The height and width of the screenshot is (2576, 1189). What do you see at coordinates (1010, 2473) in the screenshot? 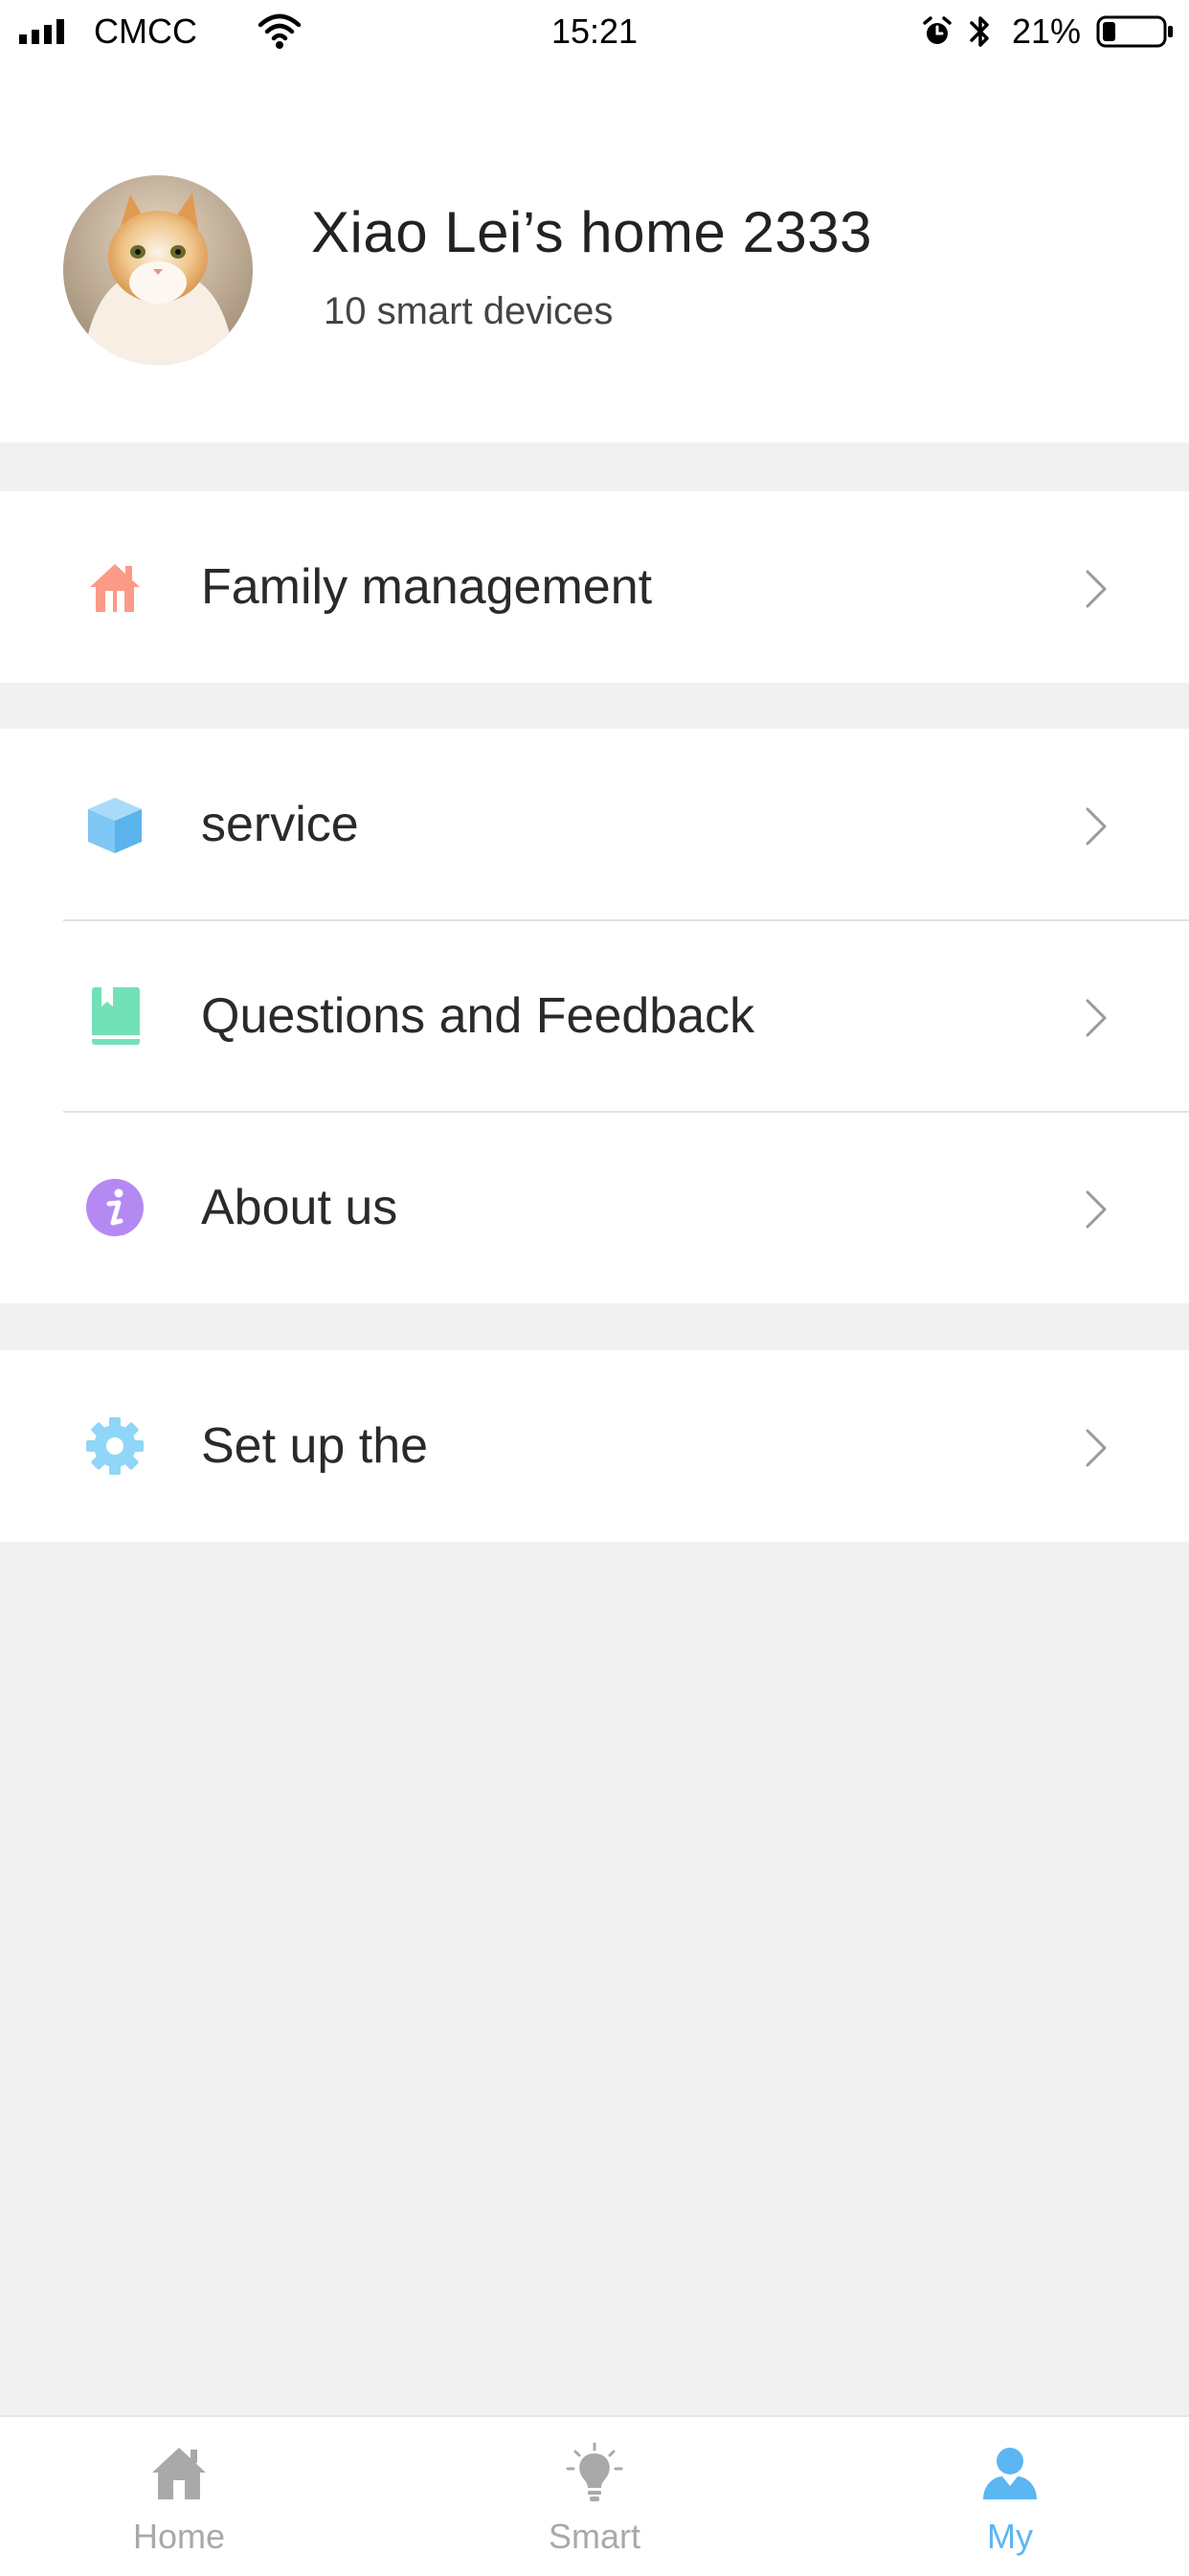
I see `user-icon` at bounding box center [1010, 2473].